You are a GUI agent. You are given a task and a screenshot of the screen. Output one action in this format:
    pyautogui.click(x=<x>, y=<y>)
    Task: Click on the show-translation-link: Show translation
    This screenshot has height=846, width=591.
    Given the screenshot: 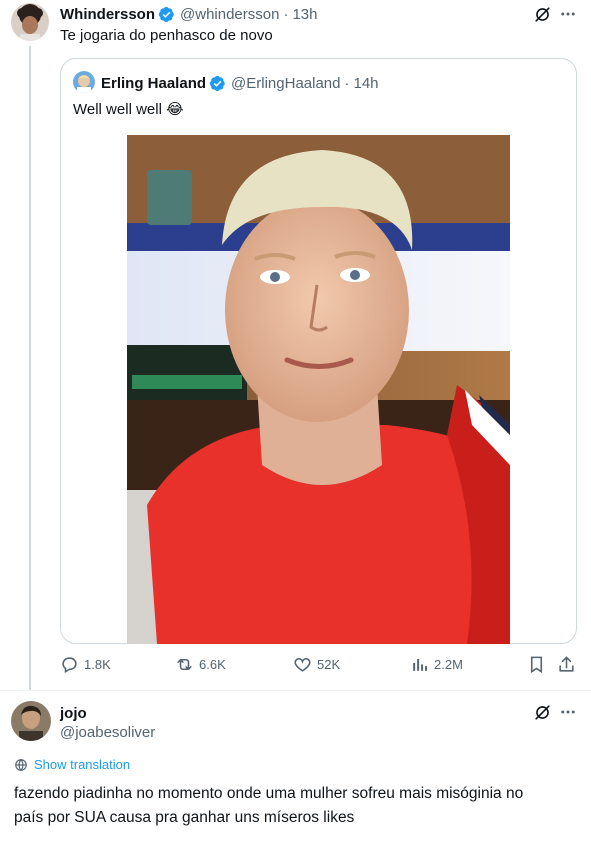 What is the action you would take?
    pyautogui.click(x=72, y=764)
    